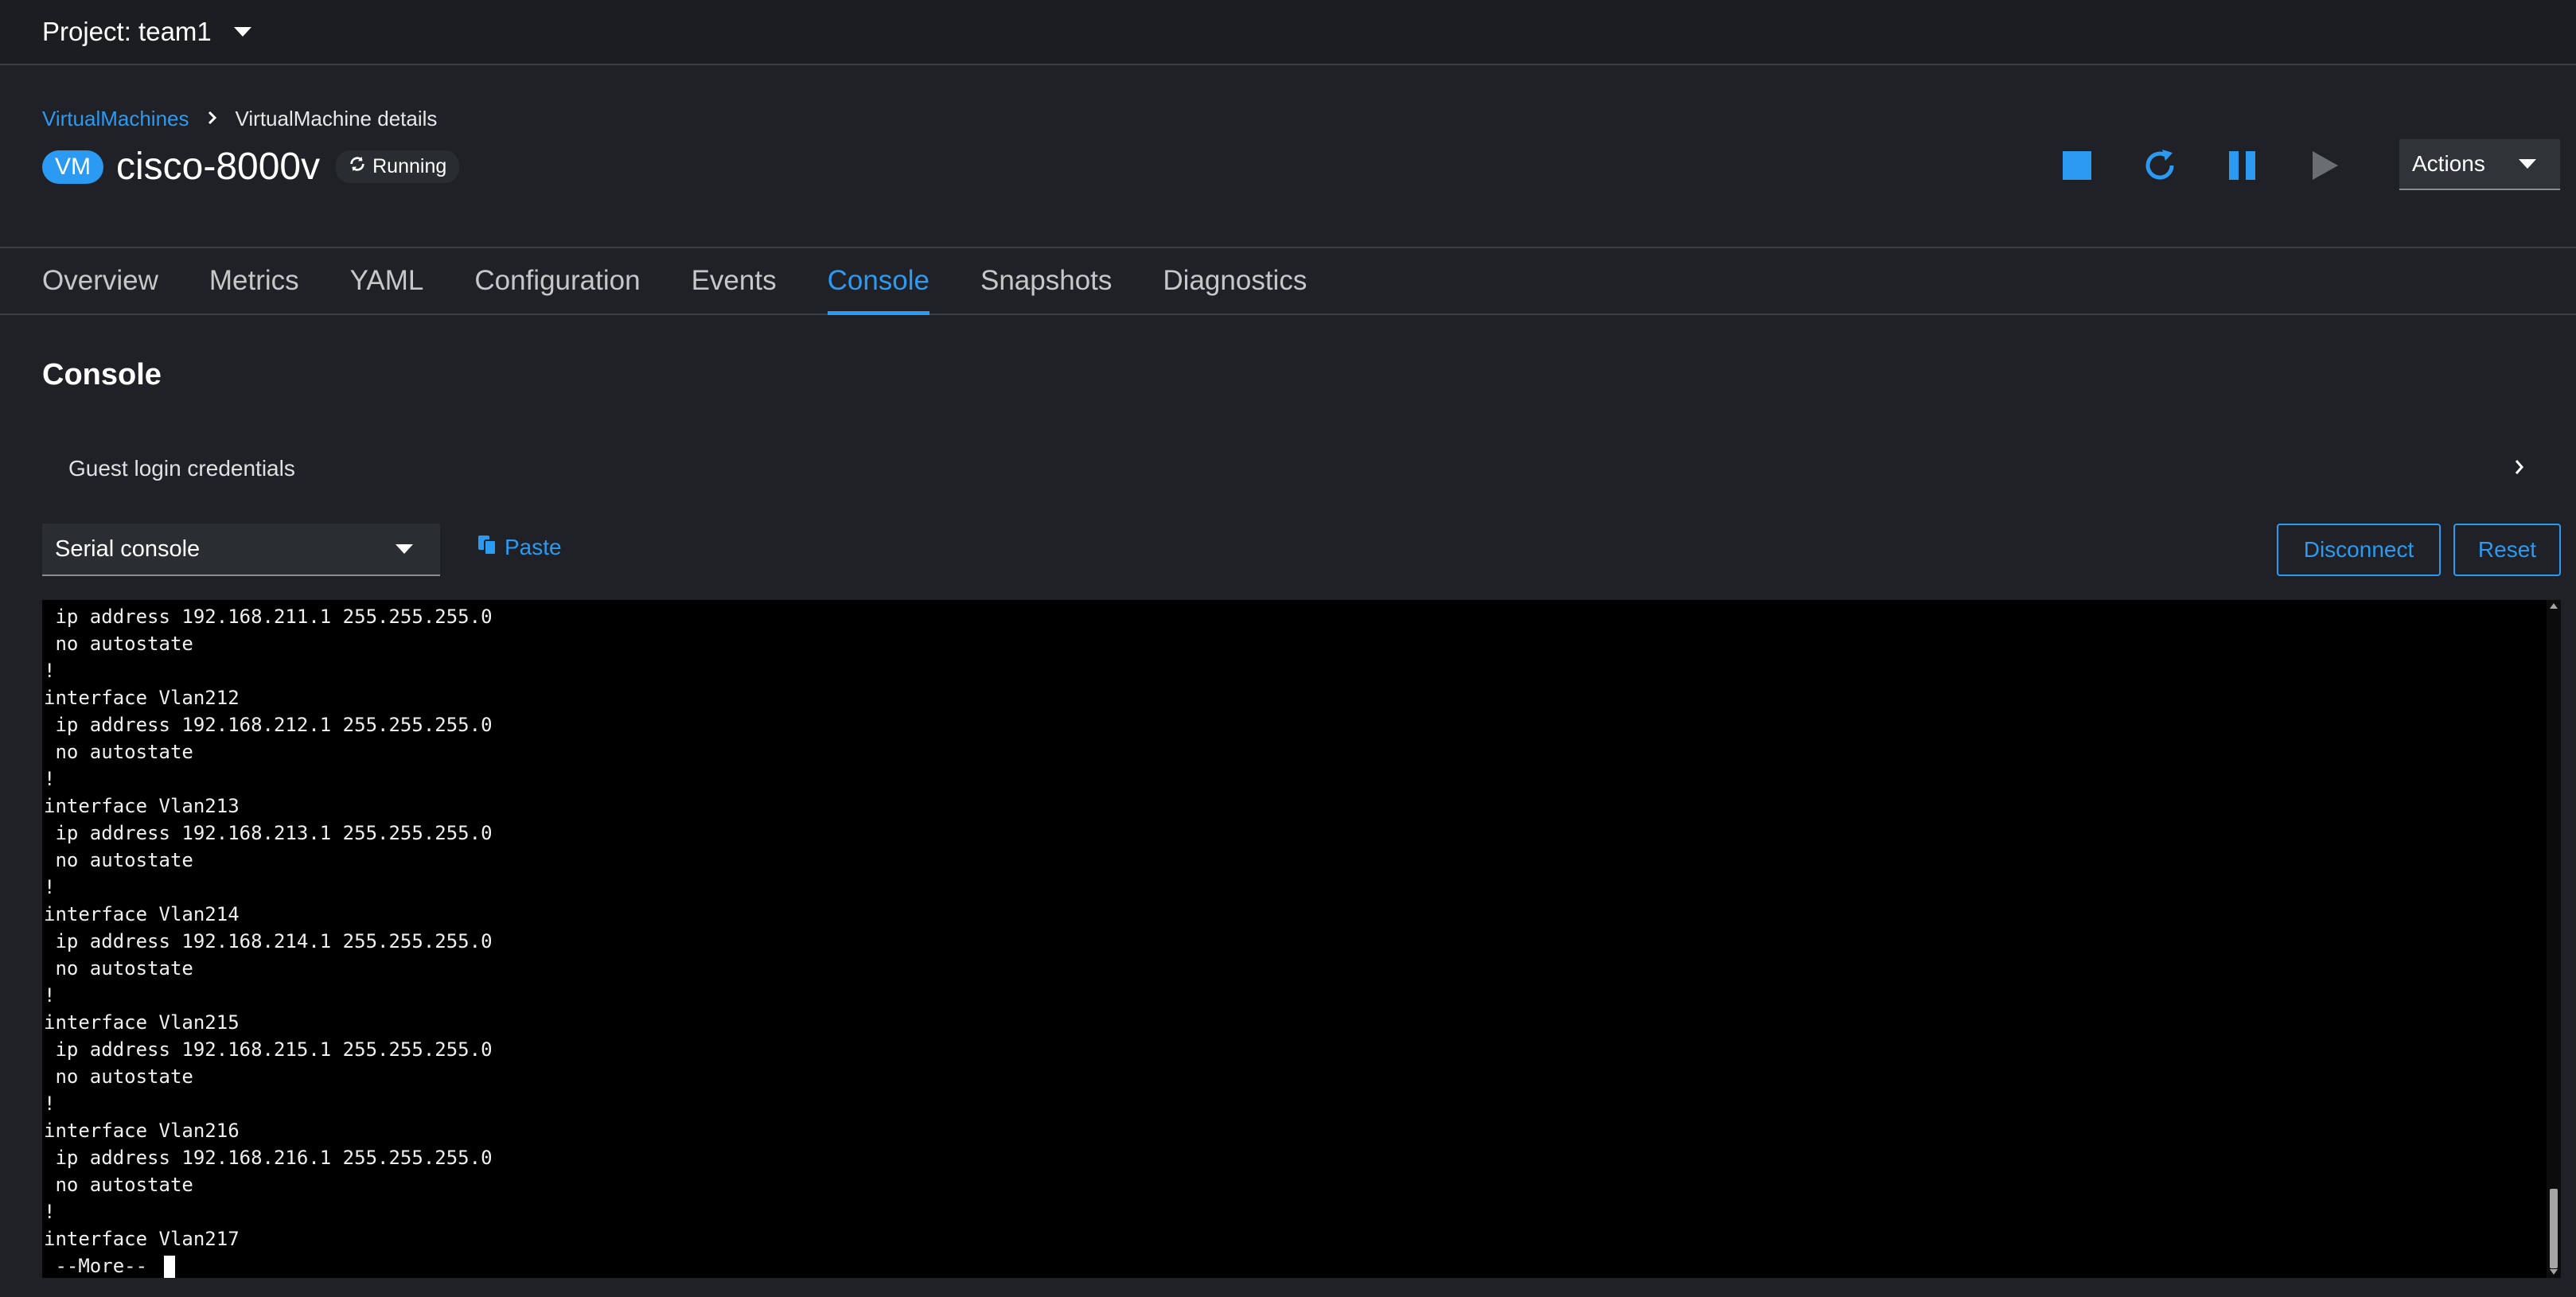  I want to click on terminal-line: interface Vlan213, so click(142, 806).